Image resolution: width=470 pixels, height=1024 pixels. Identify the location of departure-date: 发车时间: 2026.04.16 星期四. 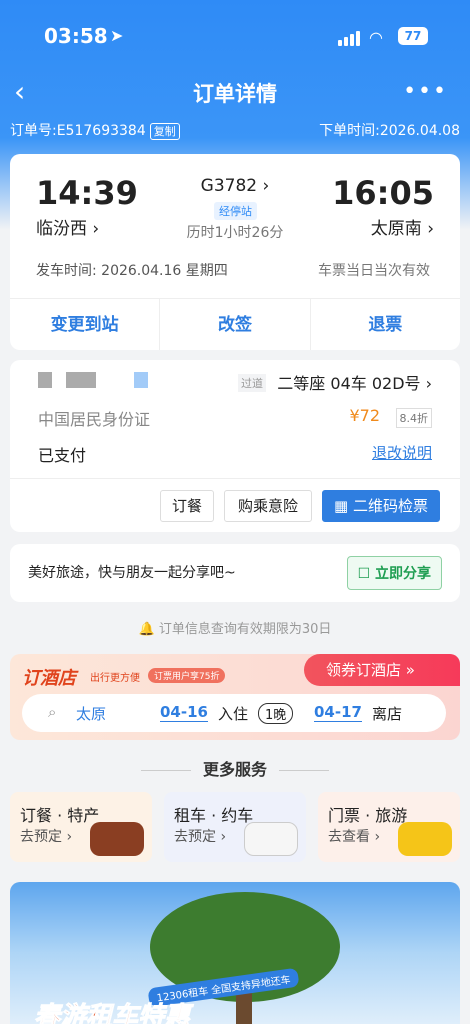
(132, 271).